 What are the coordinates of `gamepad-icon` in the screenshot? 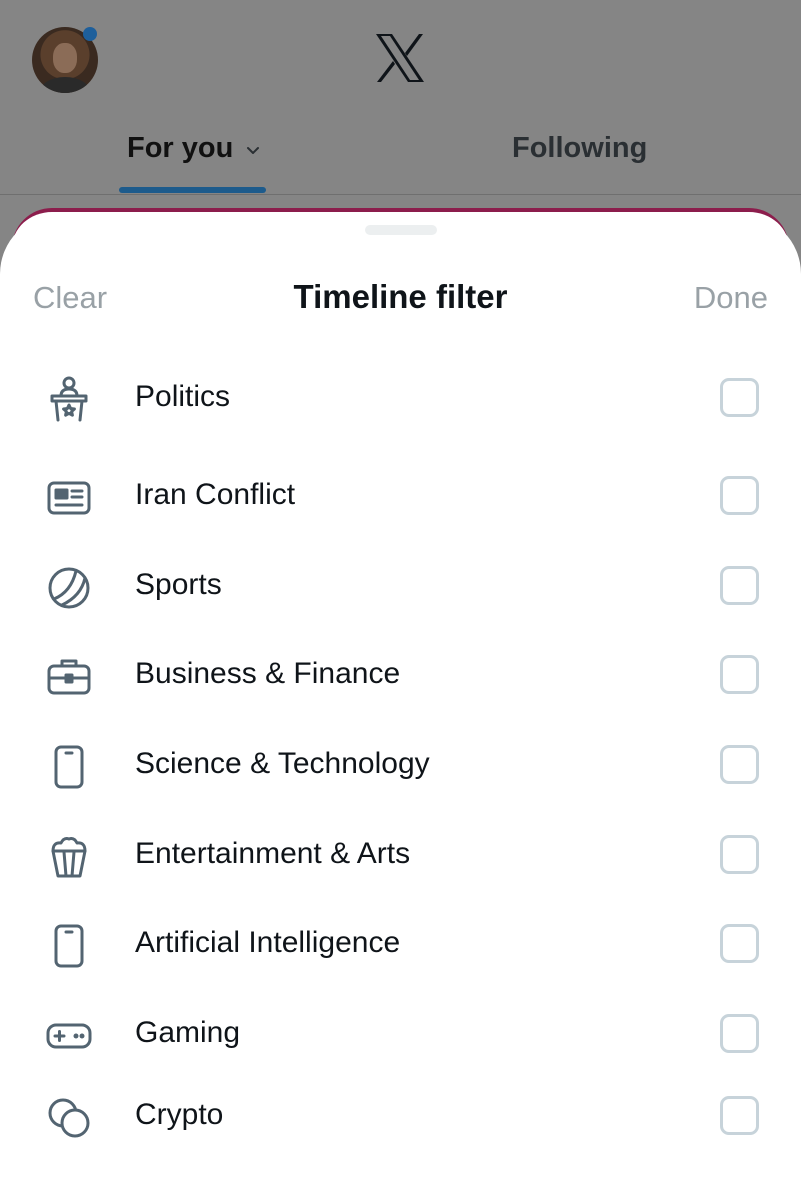 It's located at (69, 1036).